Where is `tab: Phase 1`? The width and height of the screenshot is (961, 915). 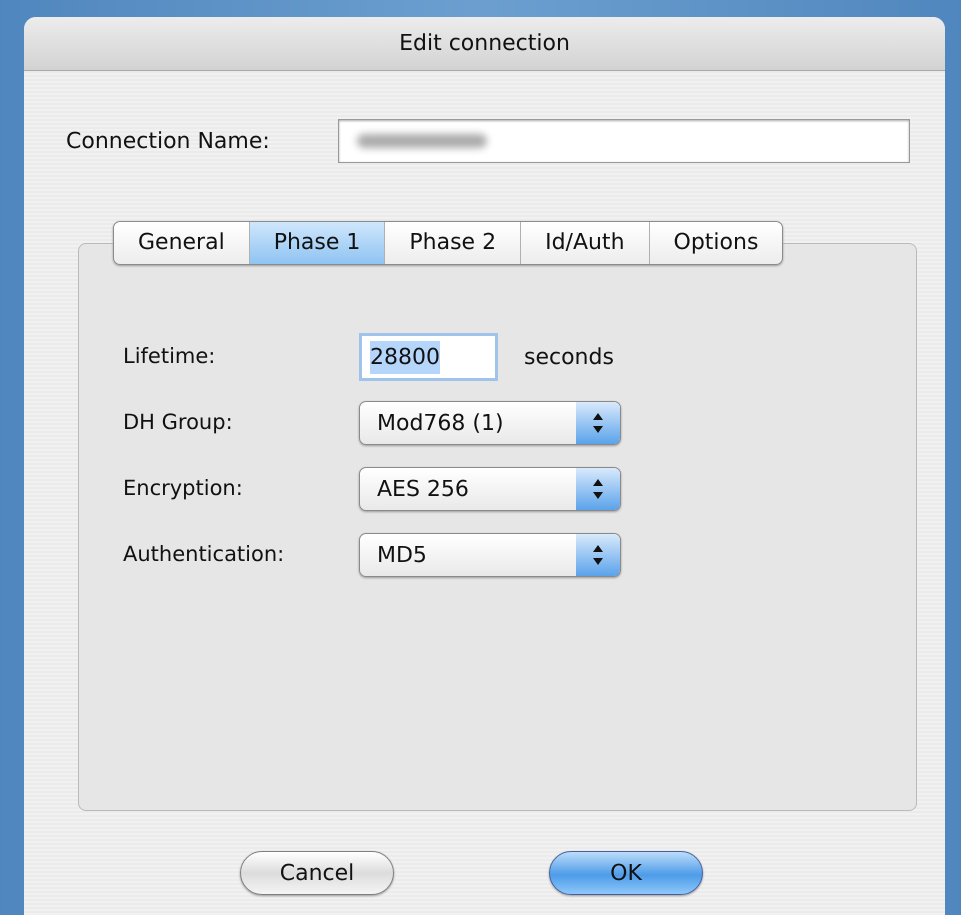 tab: Phase 1 is located at coordinates (316, 243).